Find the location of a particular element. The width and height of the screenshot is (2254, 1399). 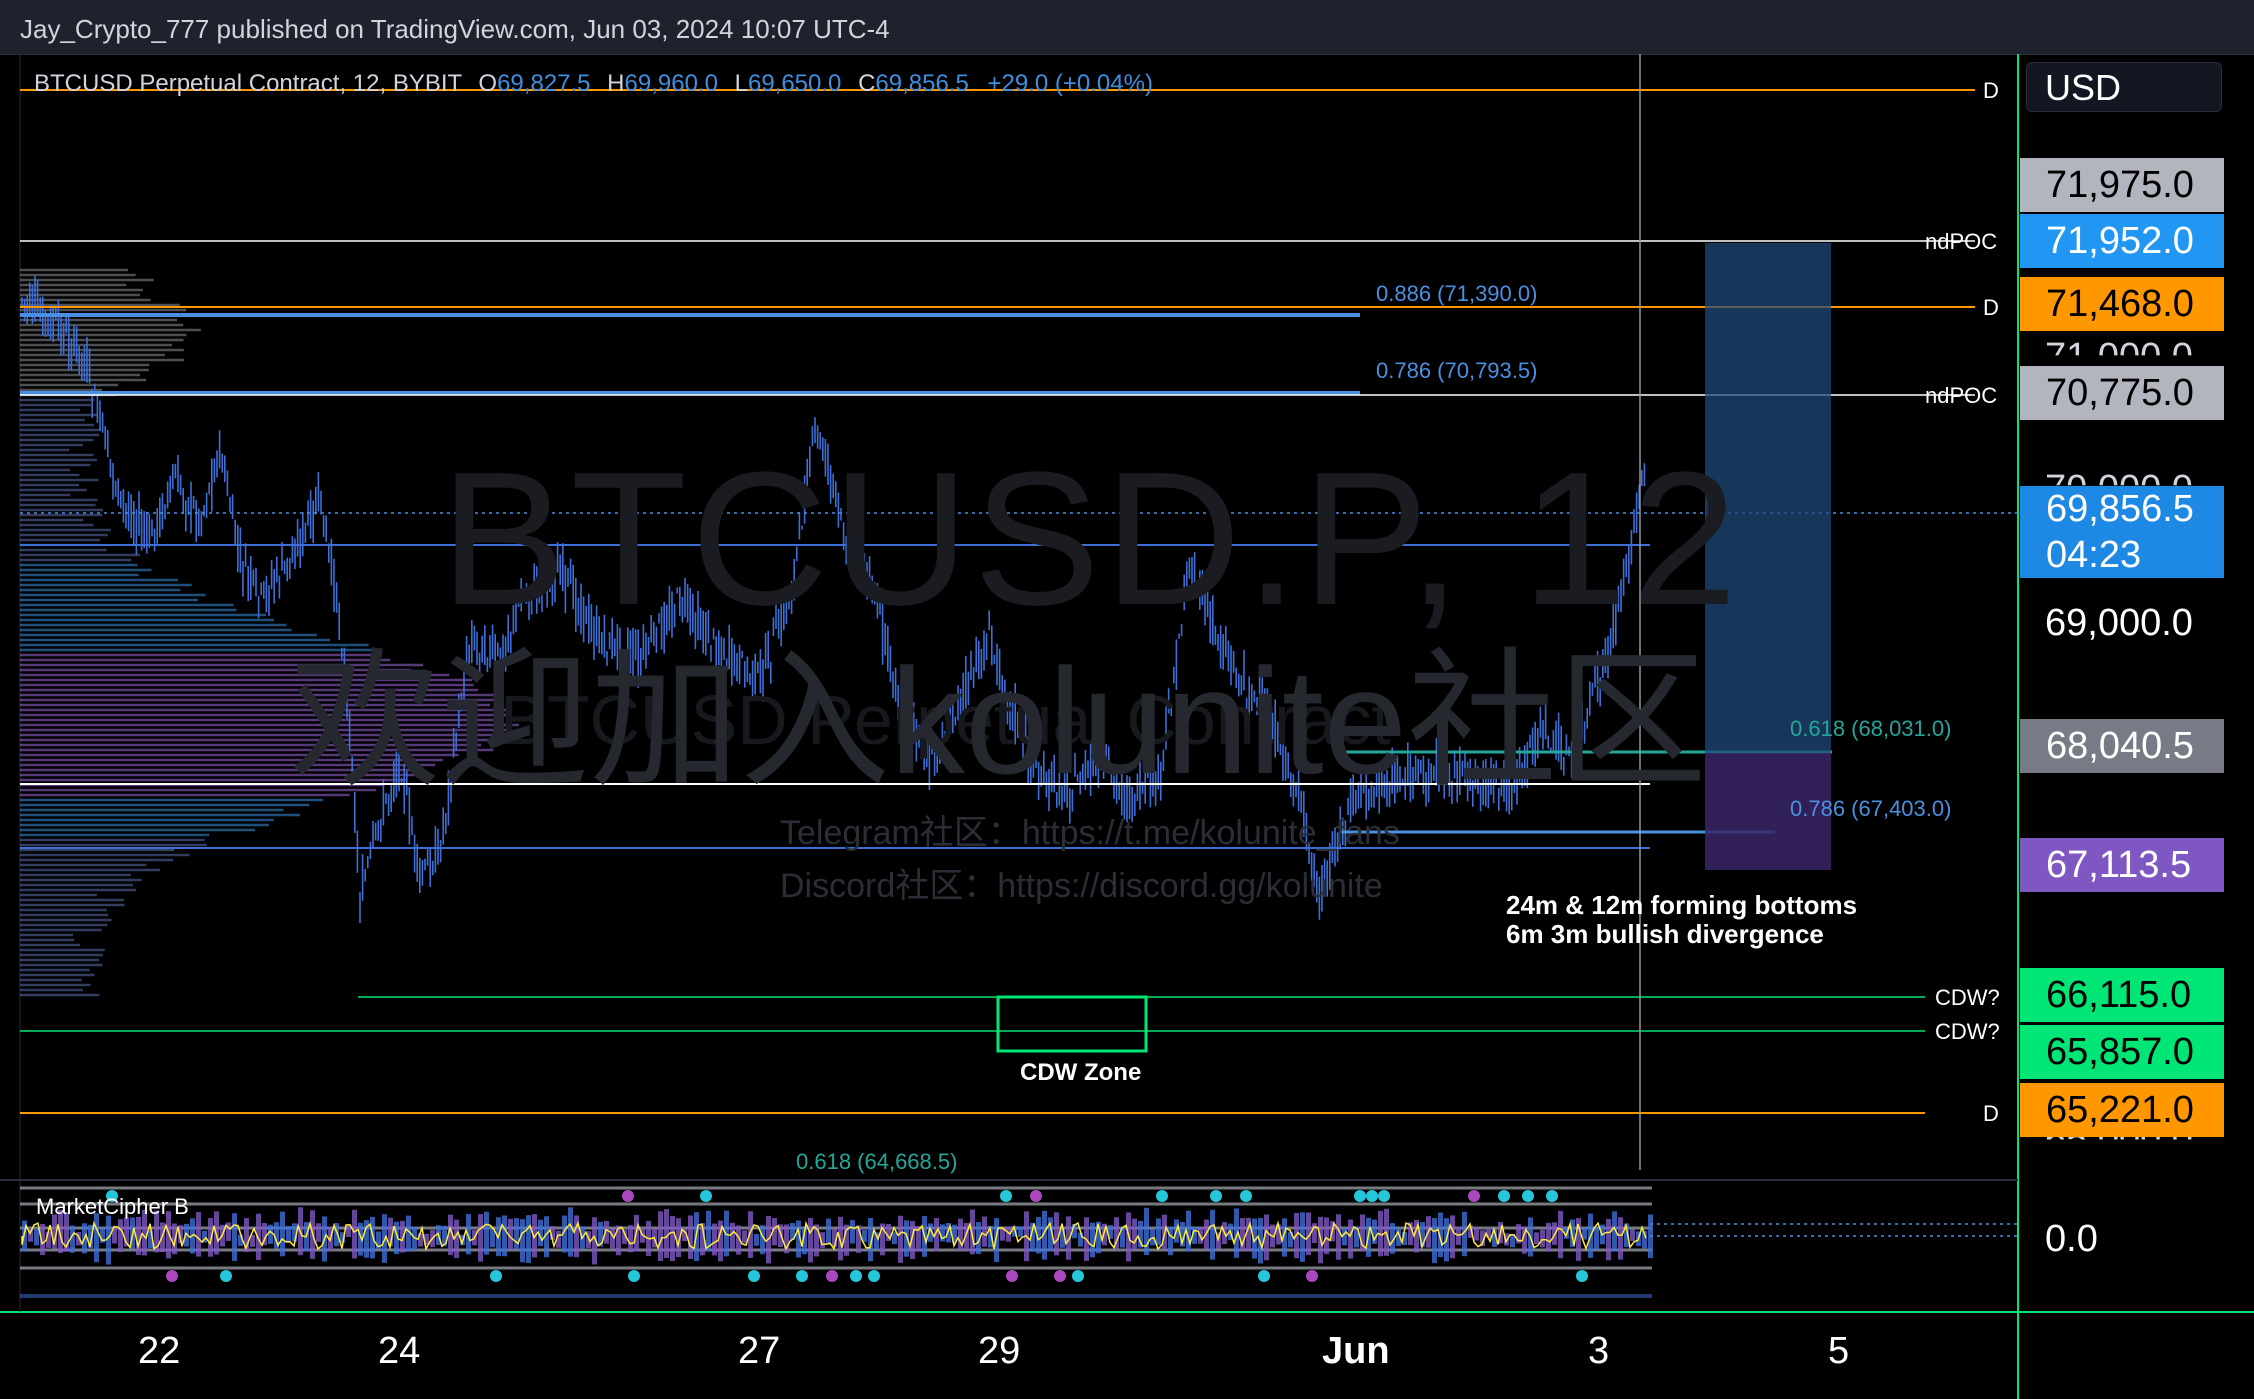

annotation-bottoms-1: 24m & 12m forming bottoms is located at coordinates (1682, 905).